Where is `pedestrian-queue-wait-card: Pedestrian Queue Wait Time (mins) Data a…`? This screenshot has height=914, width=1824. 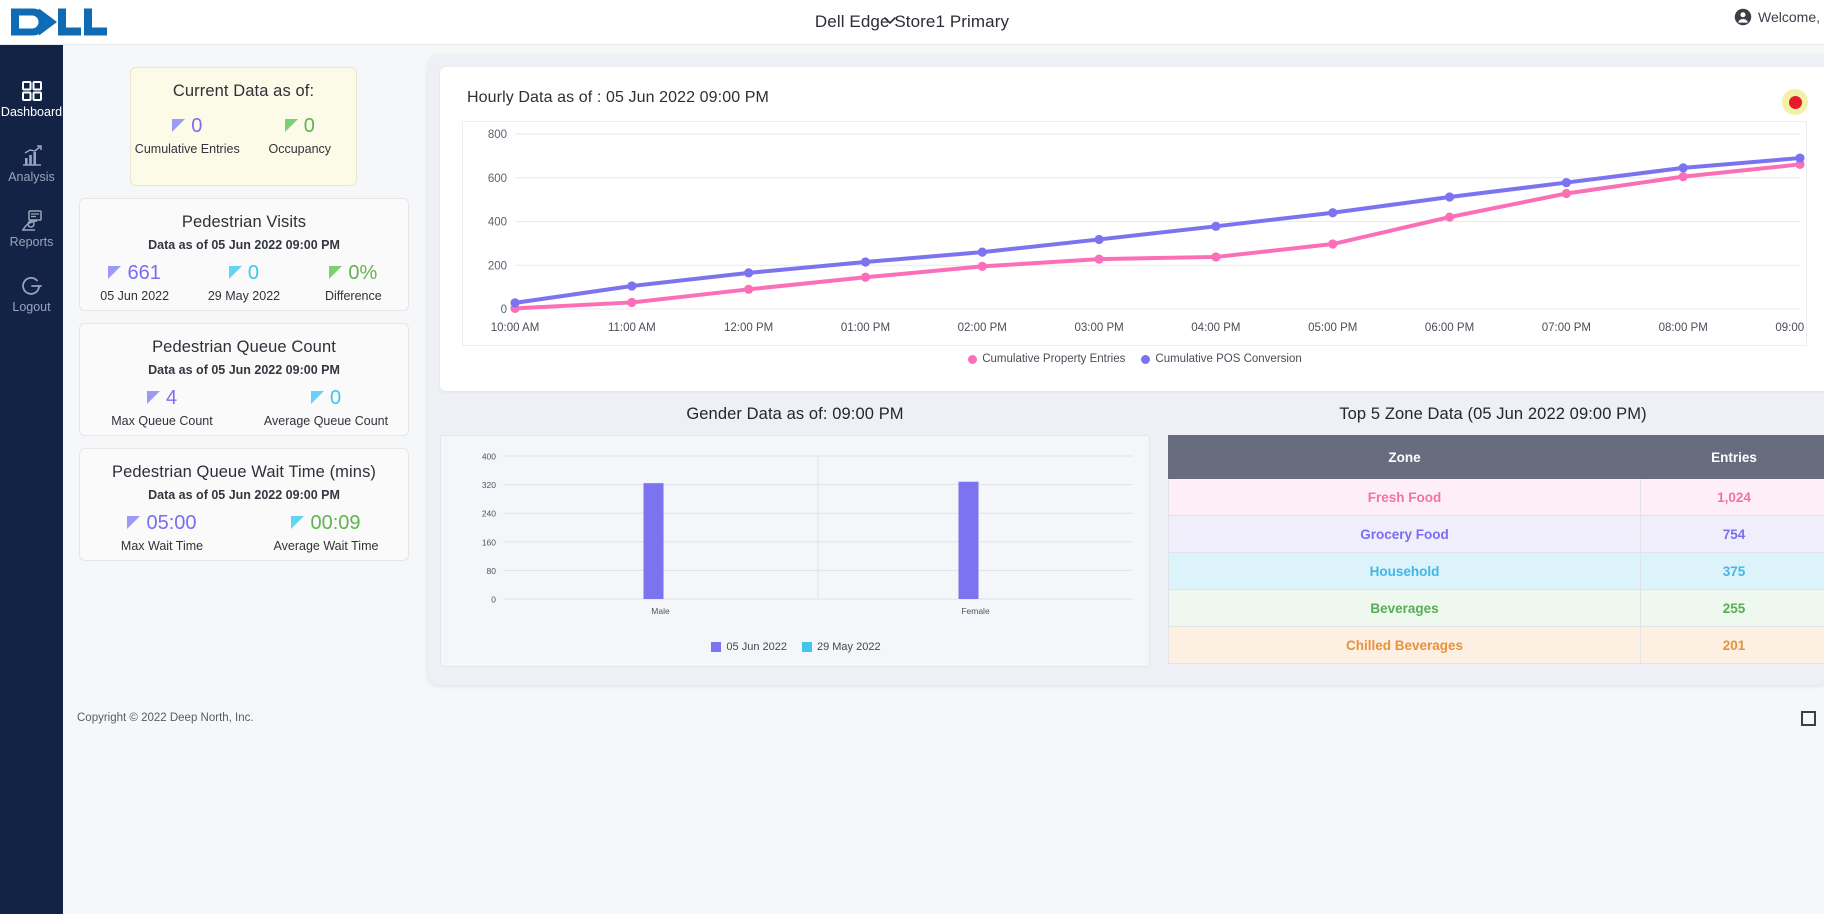
pedestrian-queue-wait-card: Pedestrian Queue Wait Time (mins) Data a… is located at coordinates (244, 504).